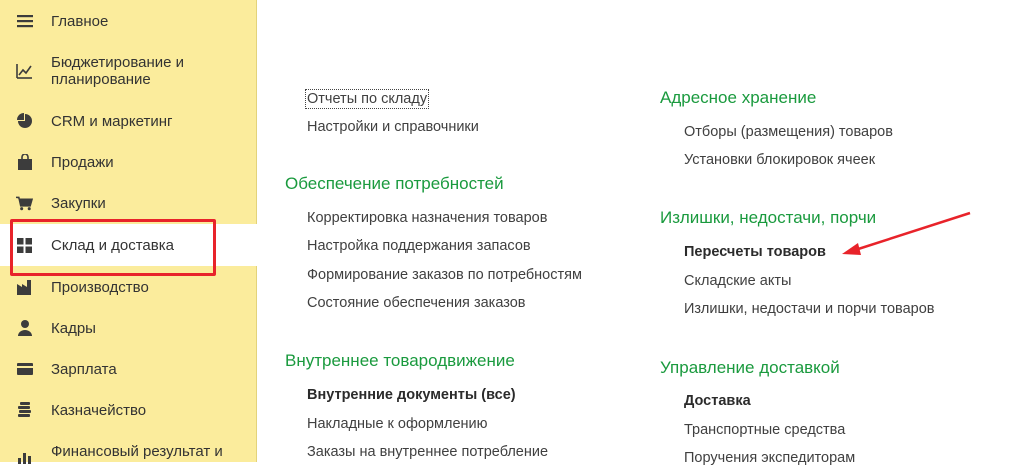 The image size is (1024, 466). Describe the element at coordinates (128, 203) in the screenshot. I see `sidebar-item-purchases: Закупки` at that location.